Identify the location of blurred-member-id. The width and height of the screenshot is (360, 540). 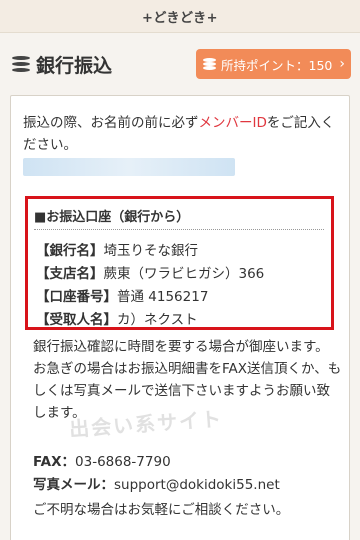
(129, 167).